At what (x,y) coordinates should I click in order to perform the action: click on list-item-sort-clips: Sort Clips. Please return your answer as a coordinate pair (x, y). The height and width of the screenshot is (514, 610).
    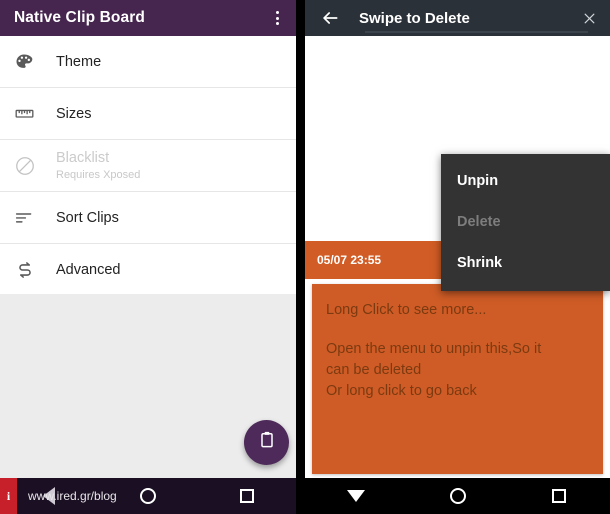
    Looking at the image, I should click on (148, 218).